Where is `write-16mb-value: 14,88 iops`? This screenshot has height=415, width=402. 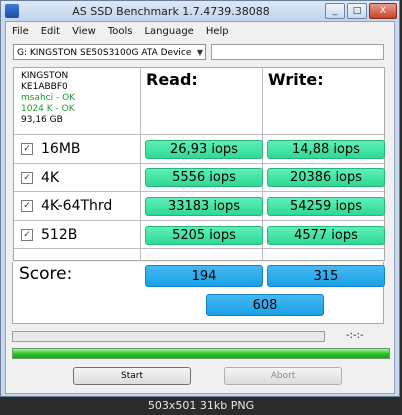 write-16mb-value: 14,88 iops is located at coordinates (326, 149).